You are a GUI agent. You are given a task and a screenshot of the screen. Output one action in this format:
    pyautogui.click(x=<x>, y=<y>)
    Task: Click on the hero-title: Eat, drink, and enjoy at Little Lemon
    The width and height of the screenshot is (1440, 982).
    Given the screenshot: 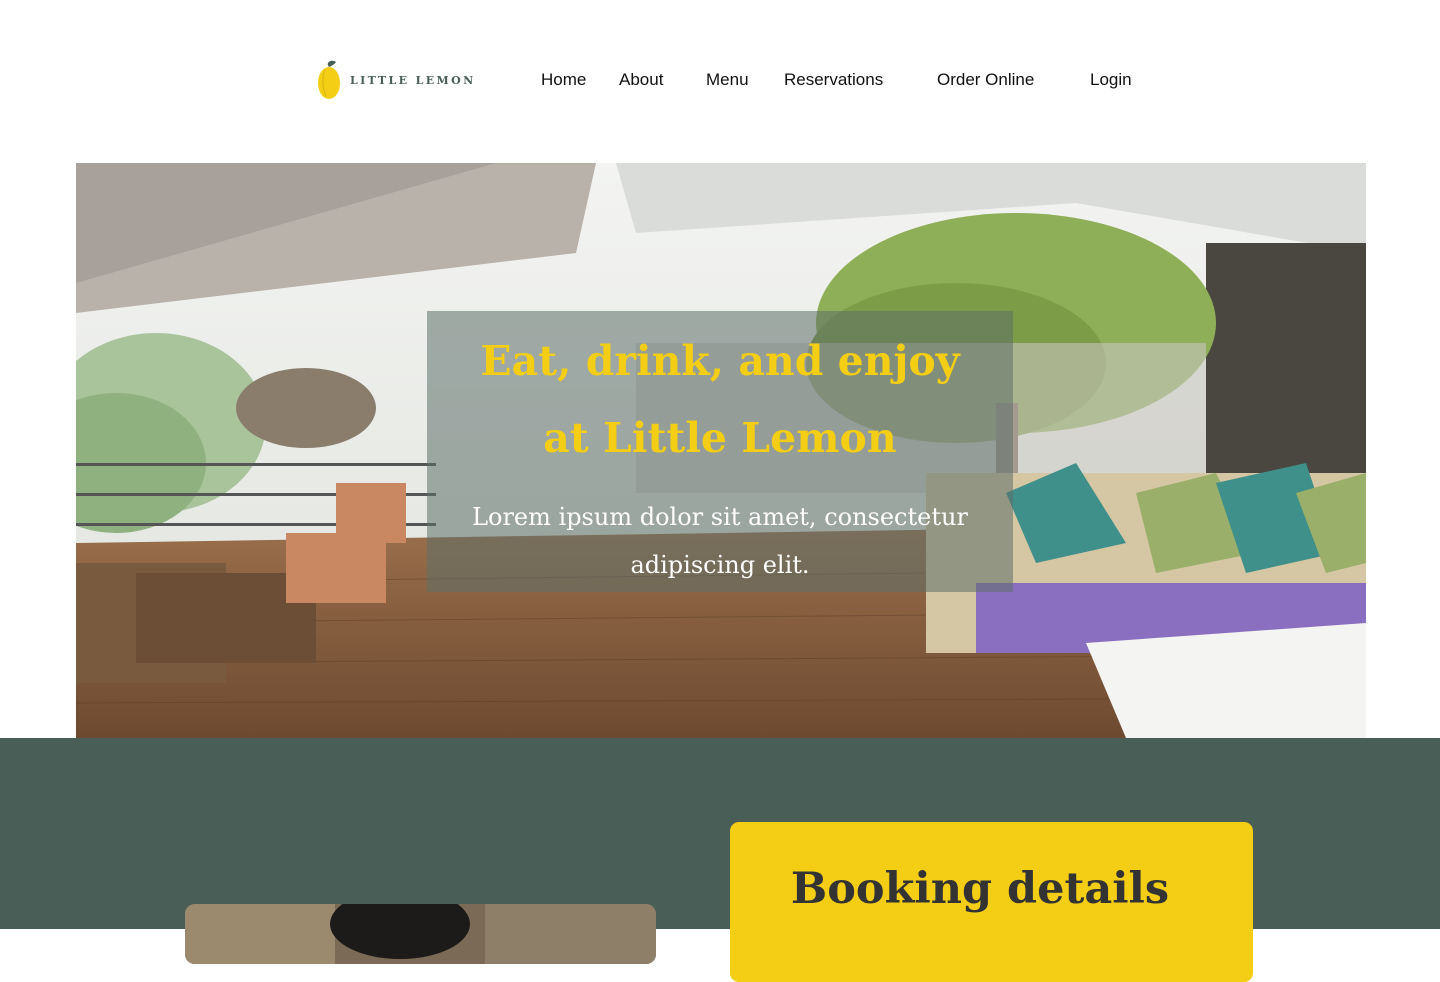 What is the action you would take?
    pyautogui.click(x=720, y=400)
    